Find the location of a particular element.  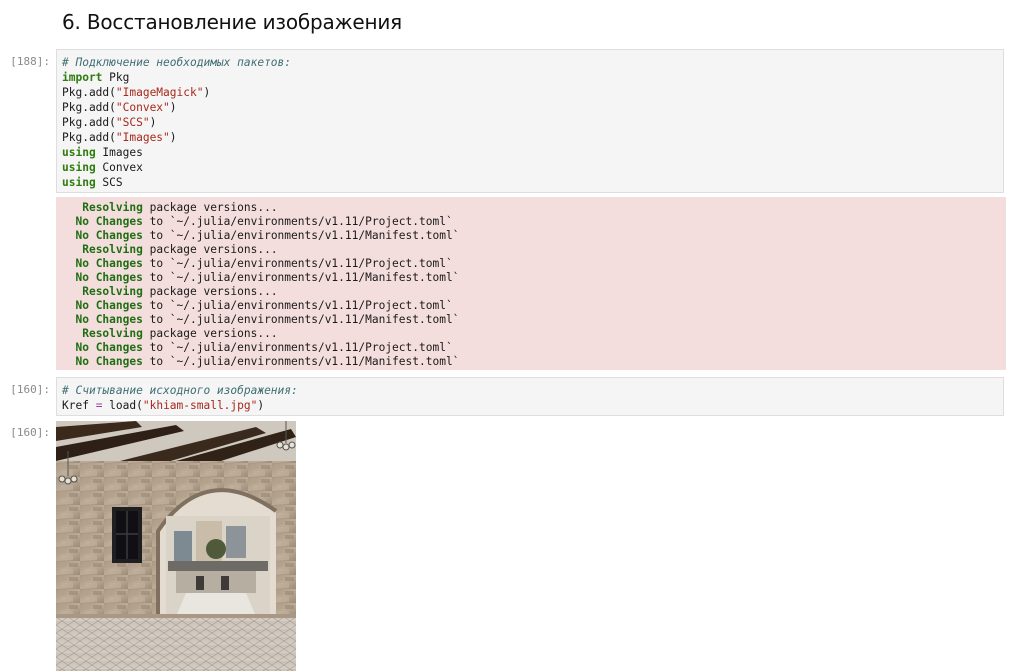

image-output is located at coordinates (176, 546).